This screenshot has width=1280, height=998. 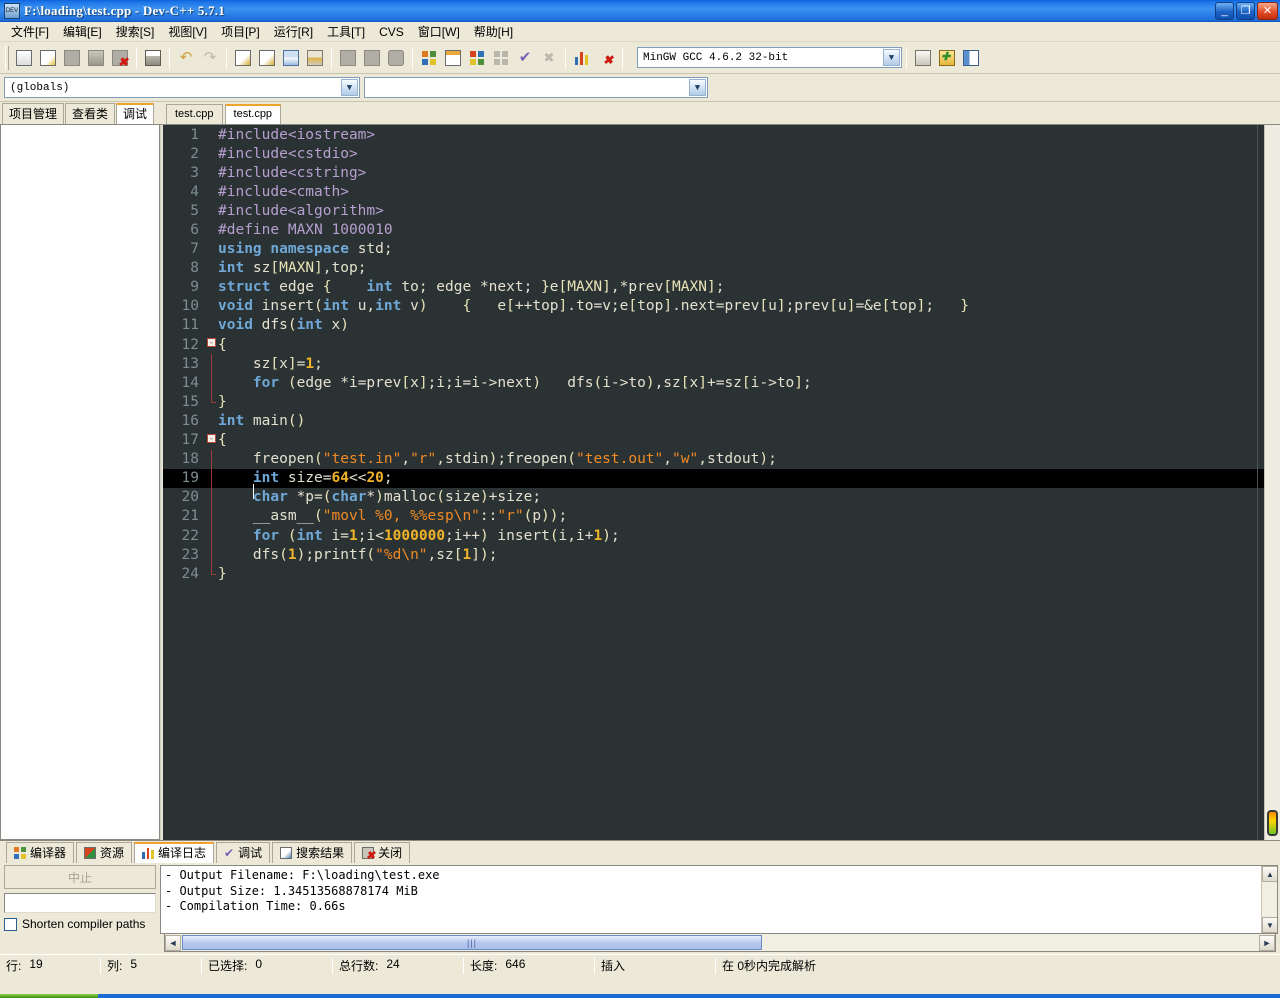 I want to click on tab-class-browser: 查看类, so click(x=90, y=113).